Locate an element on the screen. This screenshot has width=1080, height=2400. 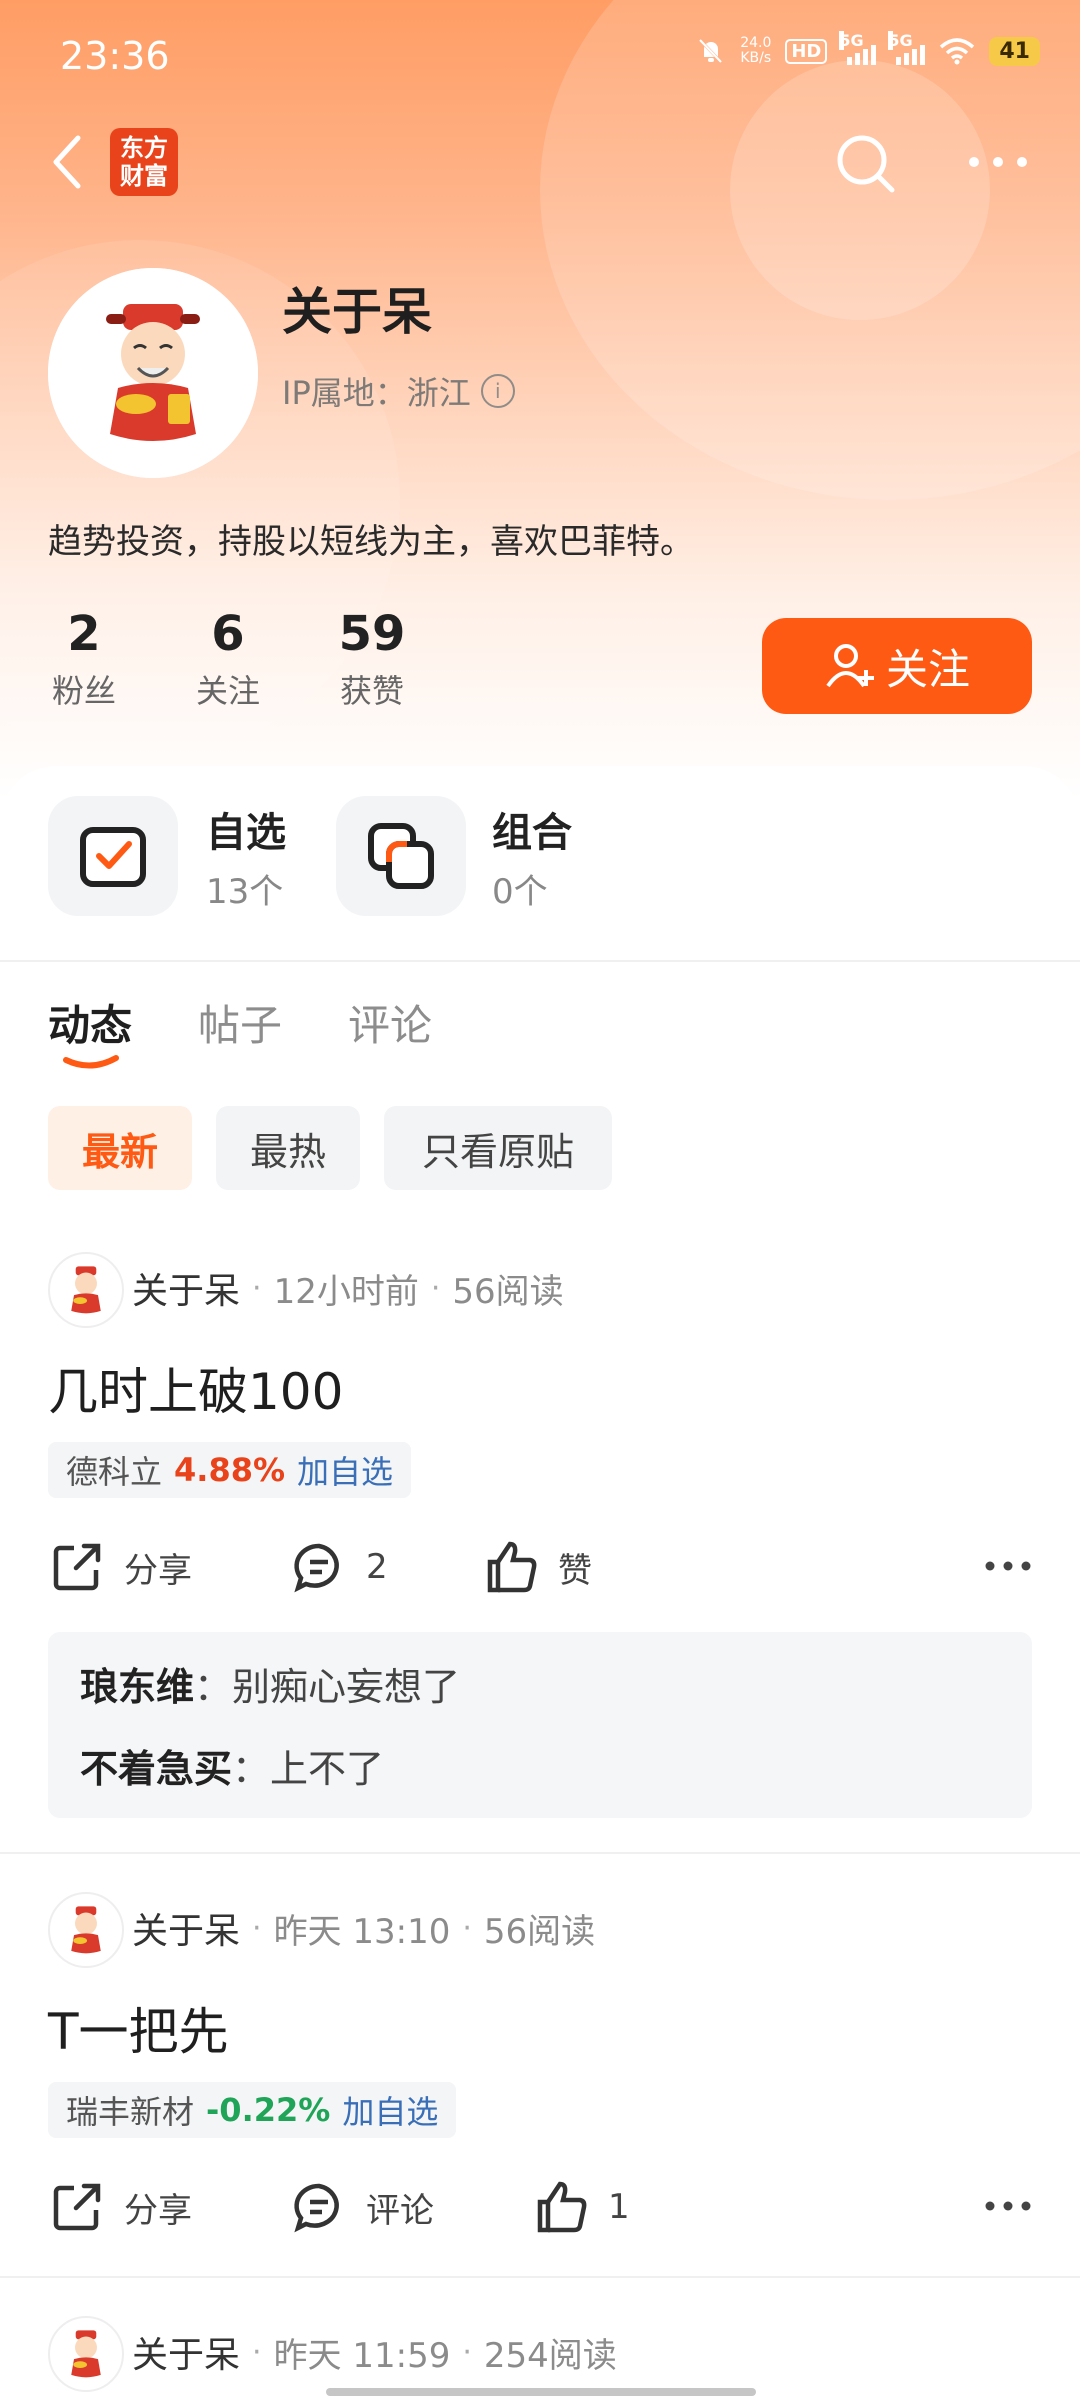
ip-location: IP属地：浙江 i is located at coordinates (398, 391).